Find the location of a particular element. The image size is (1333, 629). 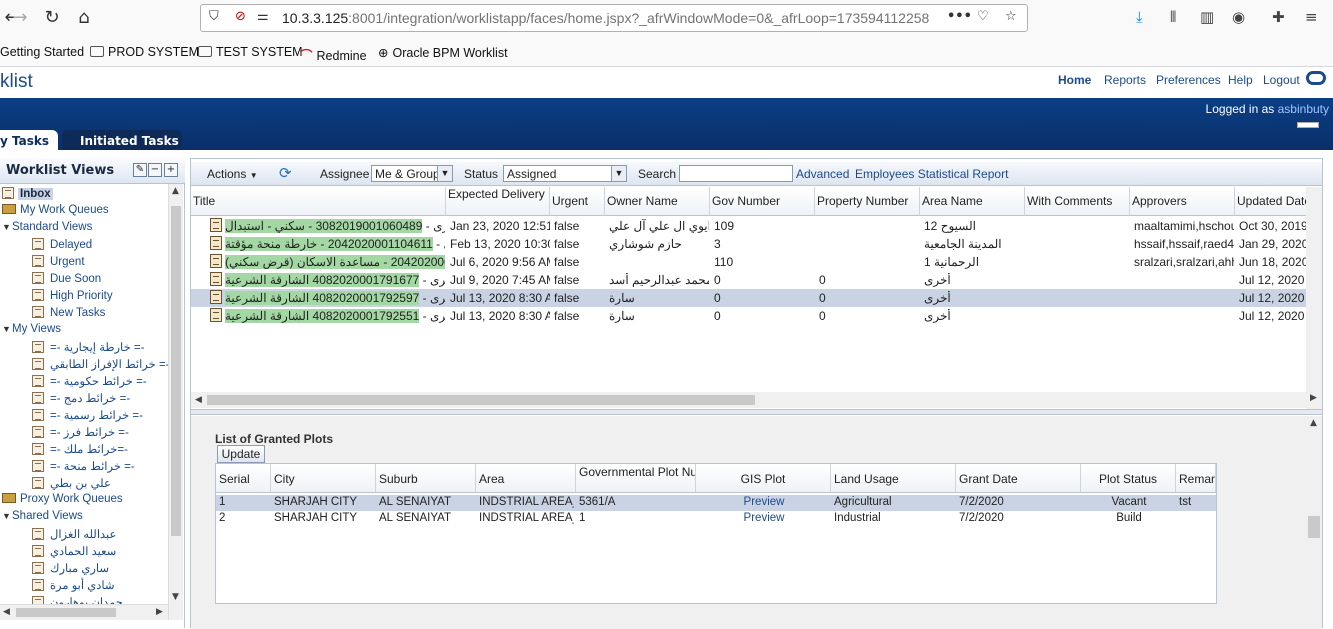

account-icon: ◉ is located at coordinates (1238, 17).